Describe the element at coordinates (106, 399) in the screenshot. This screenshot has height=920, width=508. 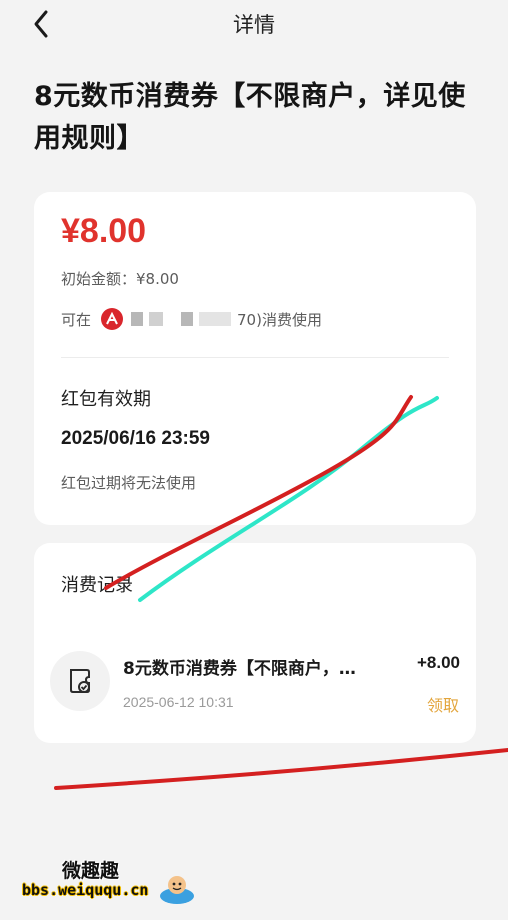
I see `validity-label: 红包有效期` at that location.